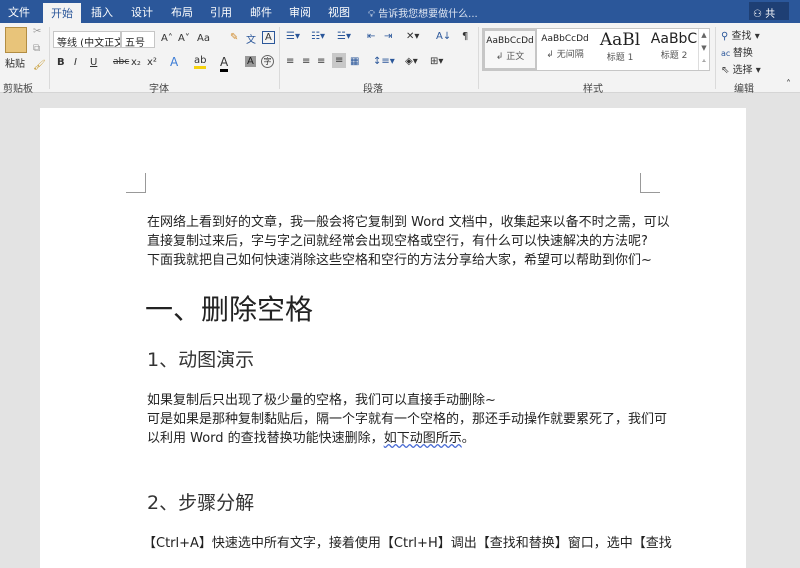  I want to click on sort-icon: A↓, so click(443, 36).